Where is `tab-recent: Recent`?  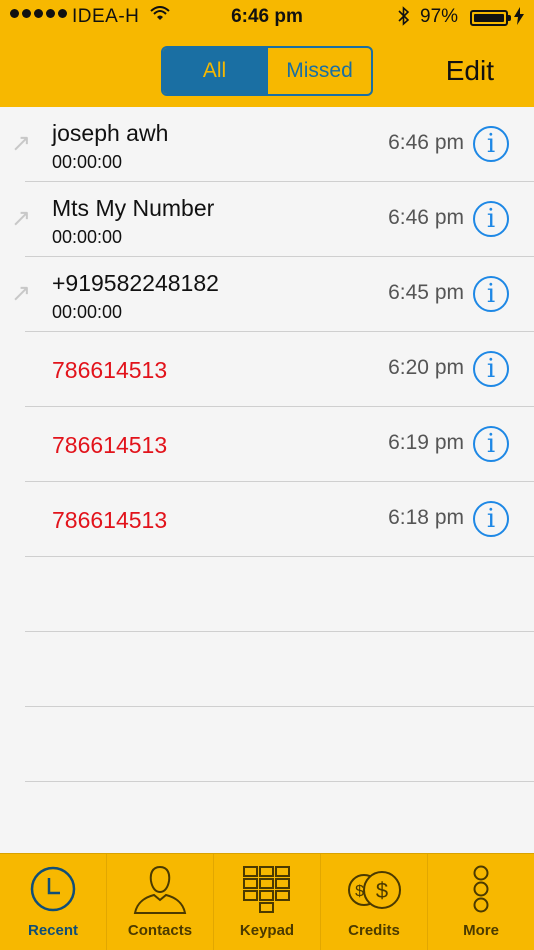 tab-recent: Recent is located at coordinates (53, 902).